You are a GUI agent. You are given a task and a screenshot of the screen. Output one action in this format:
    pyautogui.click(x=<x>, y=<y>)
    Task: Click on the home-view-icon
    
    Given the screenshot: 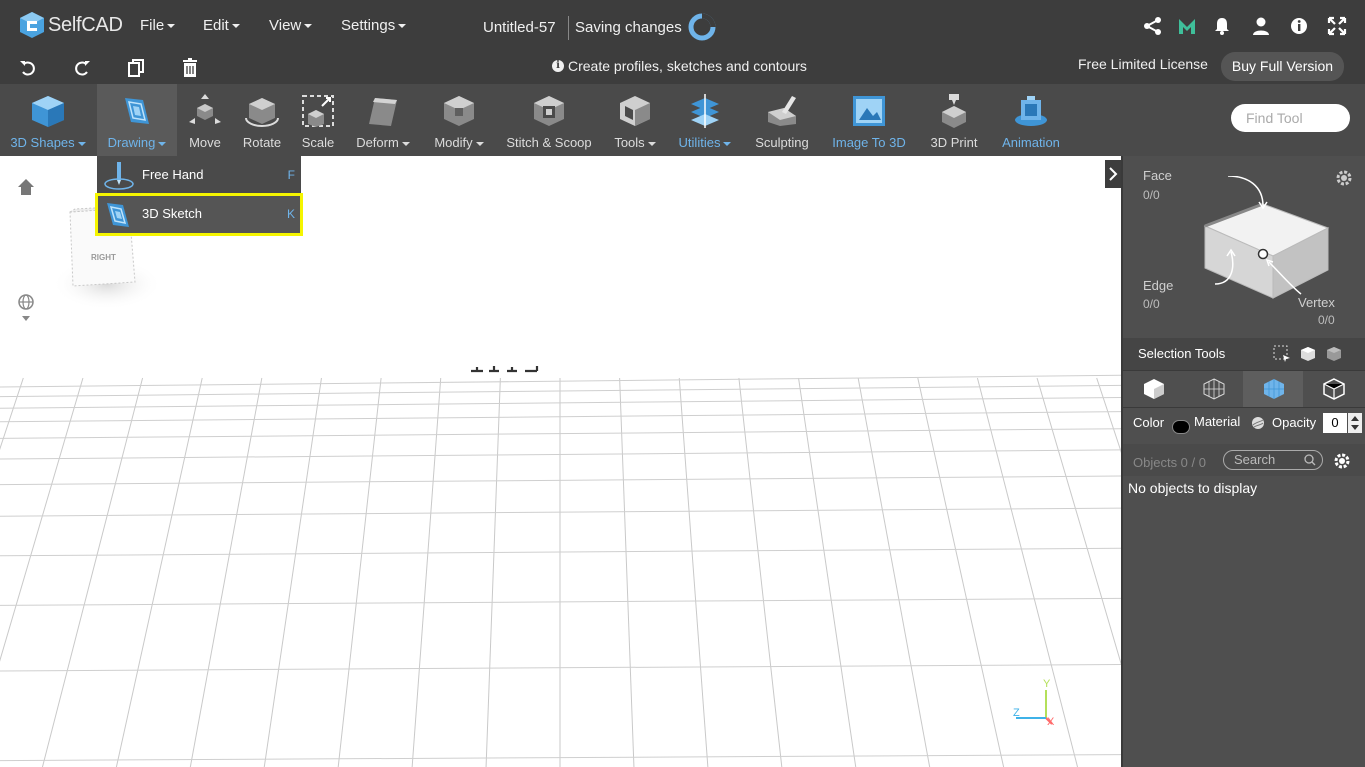 What is the action you would take?
    pyautogui.click(x=26, y=187)
    